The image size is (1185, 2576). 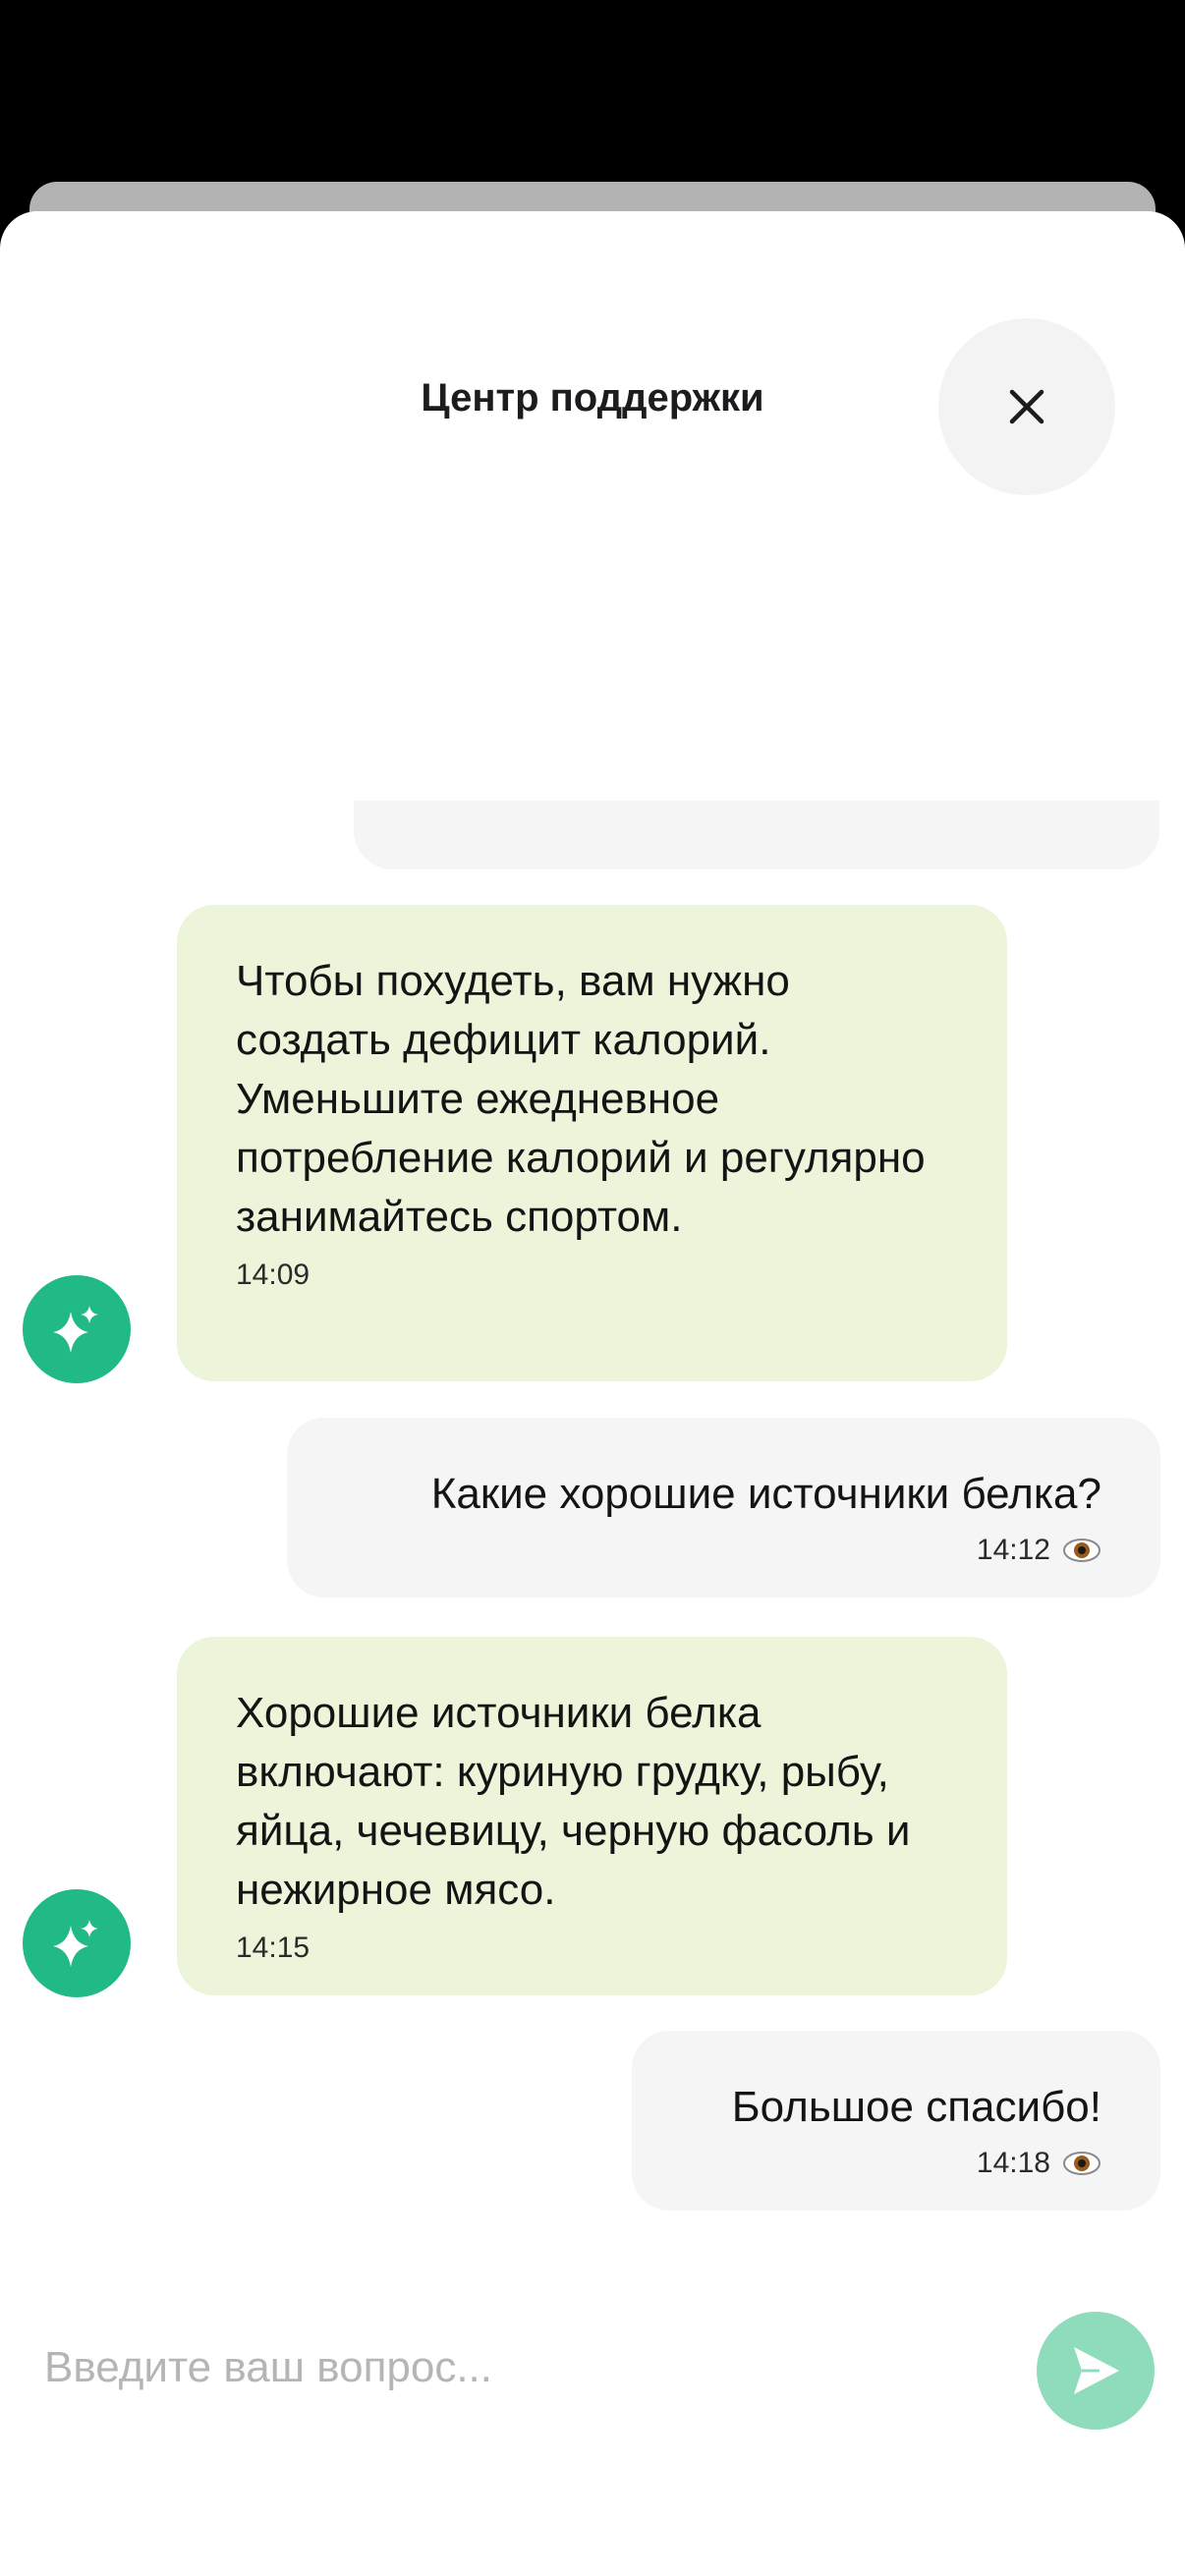 What do you see at coordinates (766, 1494) in the screenshot?
I see `message-text: Какие хорошие источники белка?` at bounding box center [766, 1494].